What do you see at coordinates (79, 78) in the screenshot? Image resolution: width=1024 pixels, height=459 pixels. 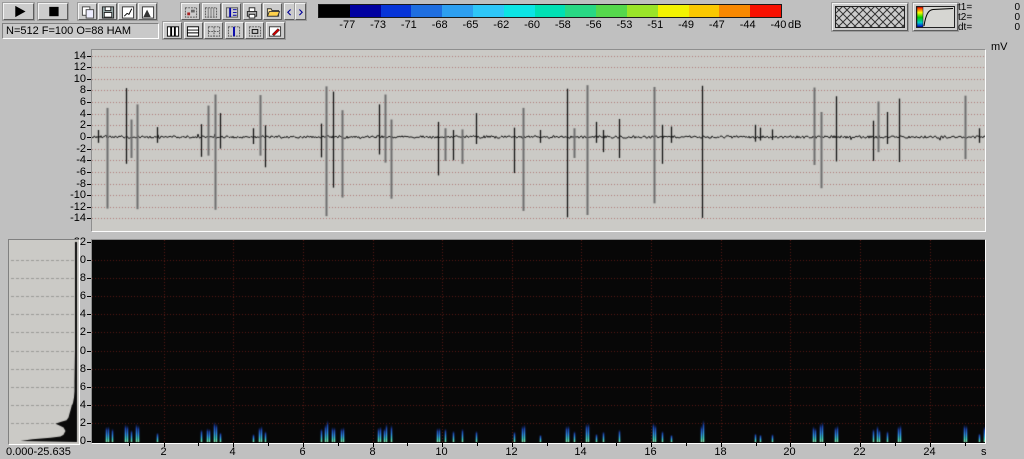 I see `waveform-y-tick-label: 10` at bounding box center [79, 78].